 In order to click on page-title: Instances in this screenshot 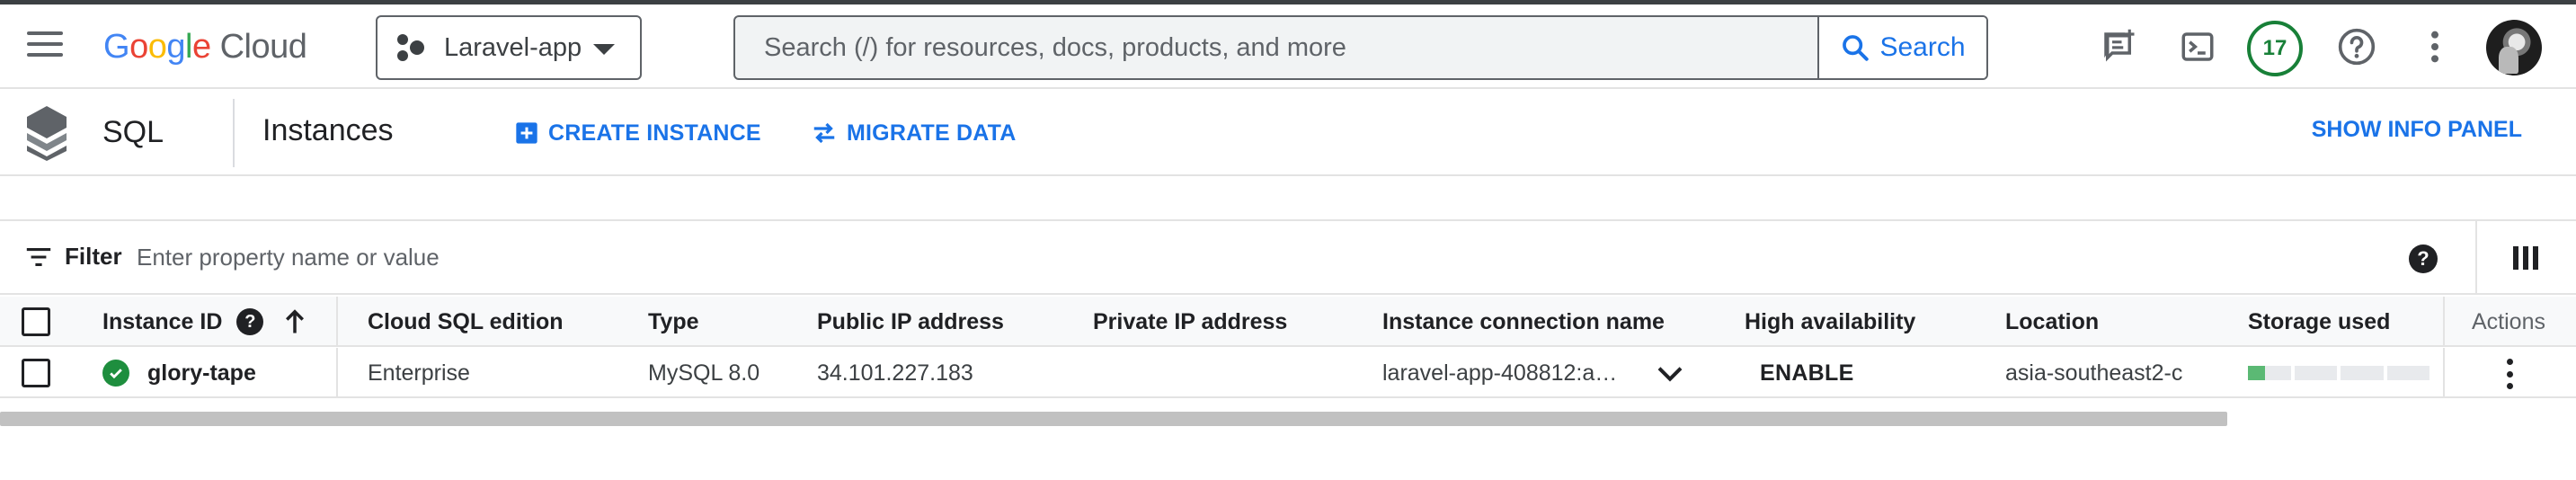, I will do `click(328, 130)`.